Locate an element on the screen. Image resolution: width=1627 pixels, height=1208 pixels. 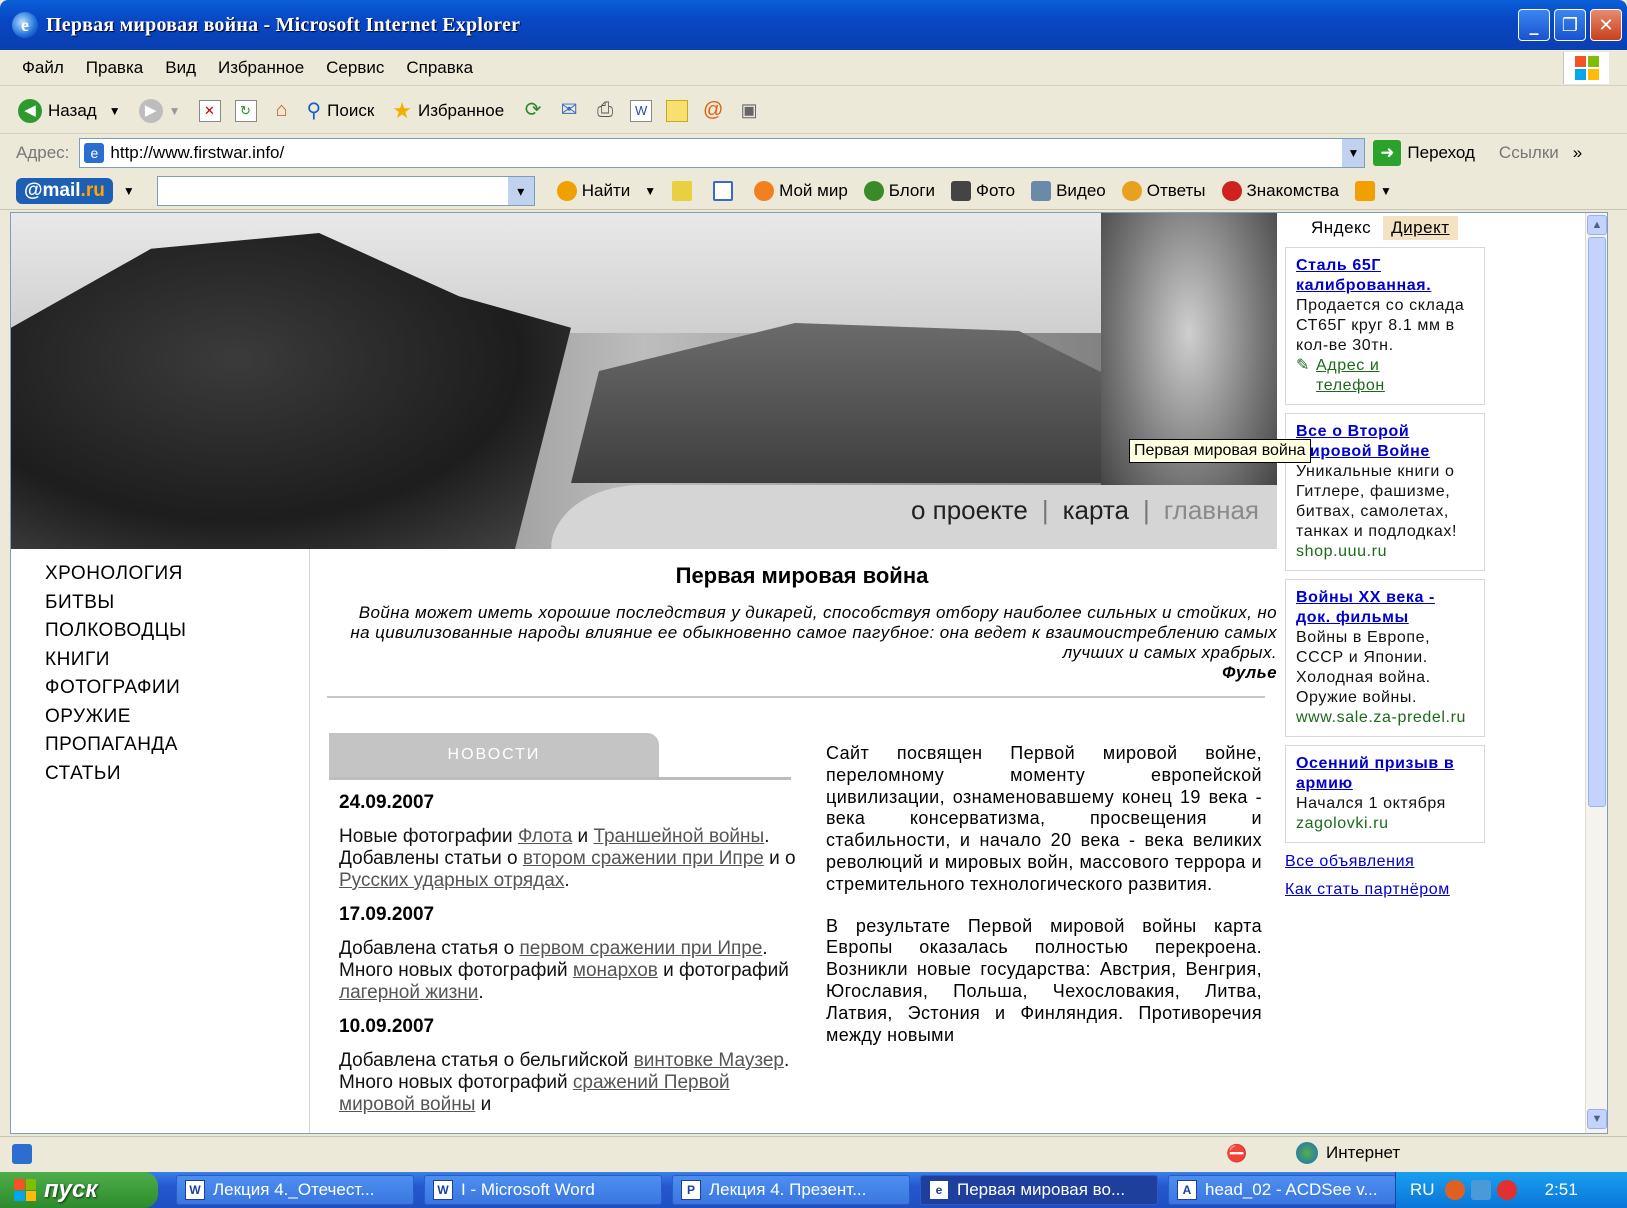
nav-about: о проекте is located at coordinates (969, 510).